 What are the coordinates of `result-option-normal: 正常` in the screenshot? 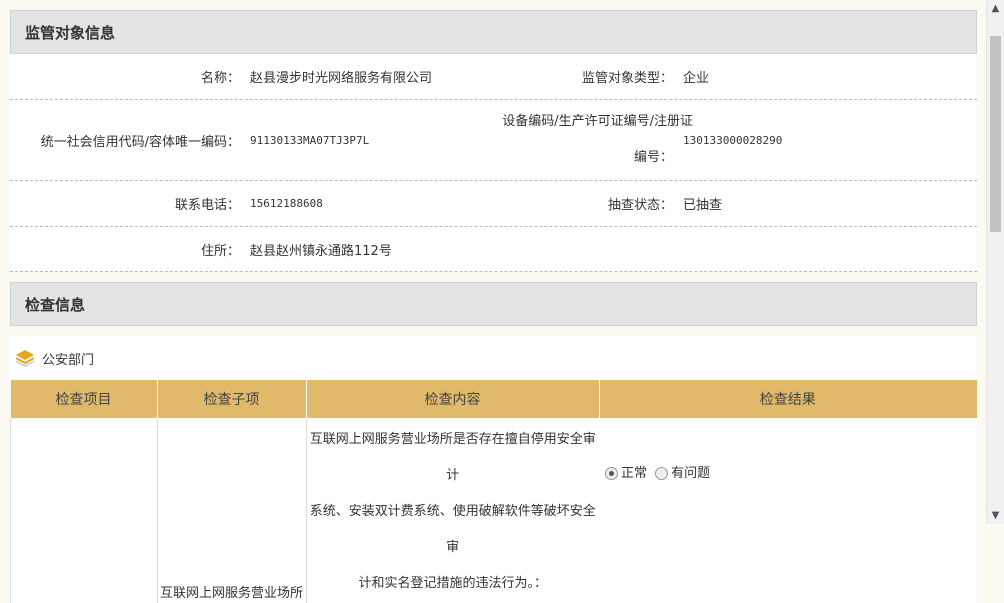 It's located at (628, 473).